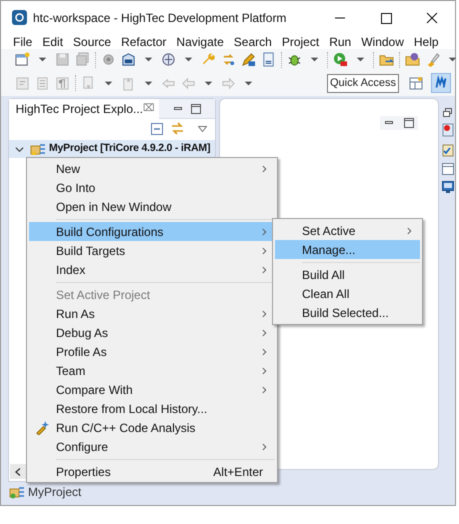  I want to click on menu-item: Window, so click(382, 41).